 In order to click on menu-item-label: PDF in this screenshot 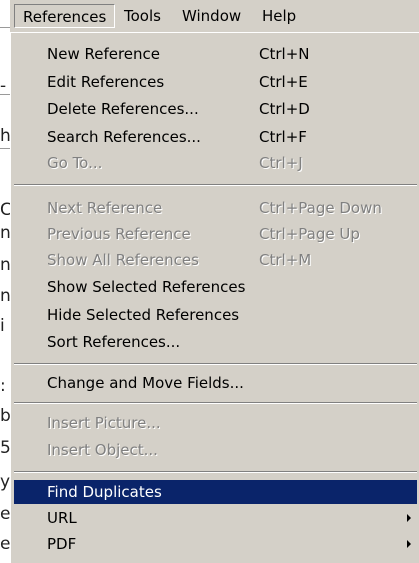, I will do `click(62, 544)`.